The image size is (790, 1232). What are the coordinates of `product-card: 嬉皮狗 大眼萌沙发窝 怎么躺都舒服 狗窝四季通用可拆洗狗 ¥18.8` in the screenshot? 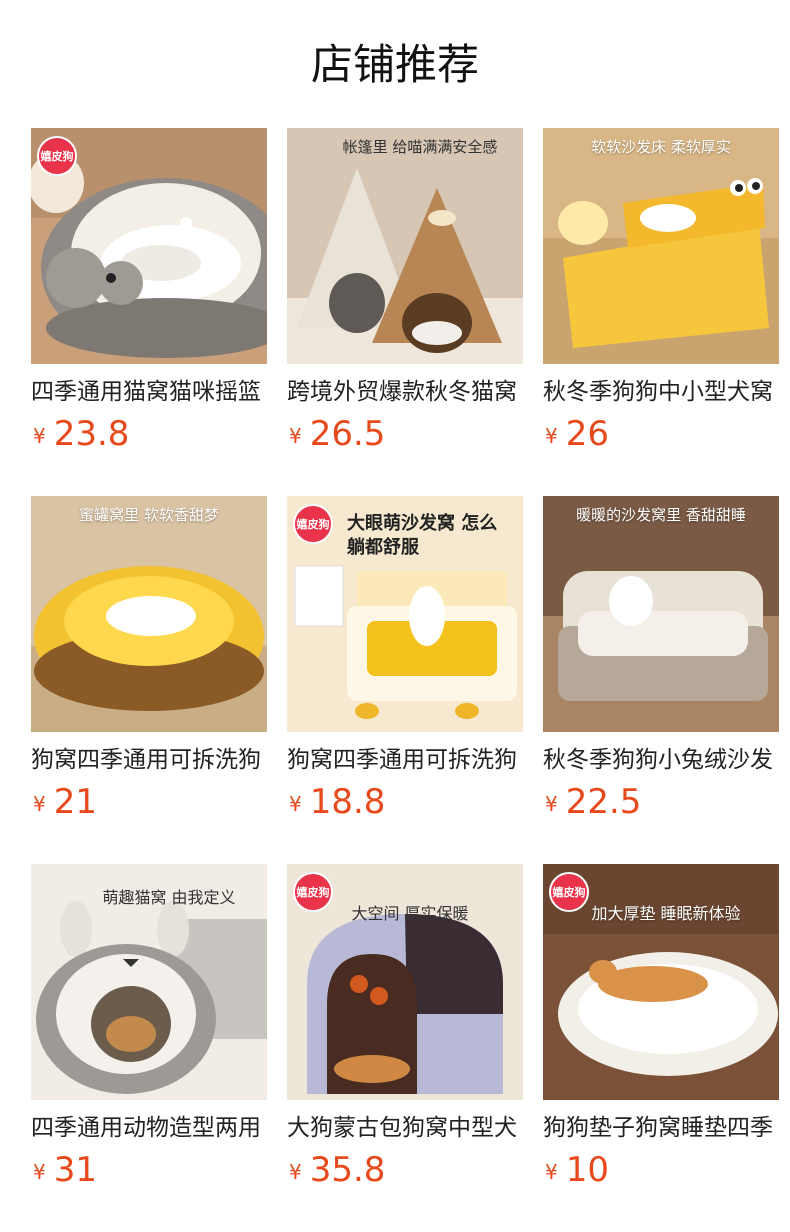 It's located at (405, 661).